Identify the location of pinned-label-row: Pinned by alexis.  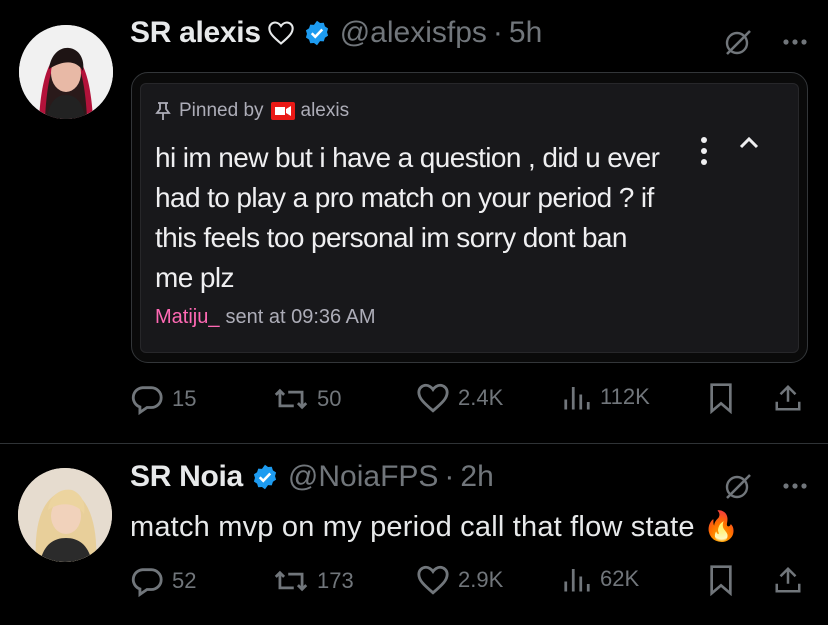
(252, 111).